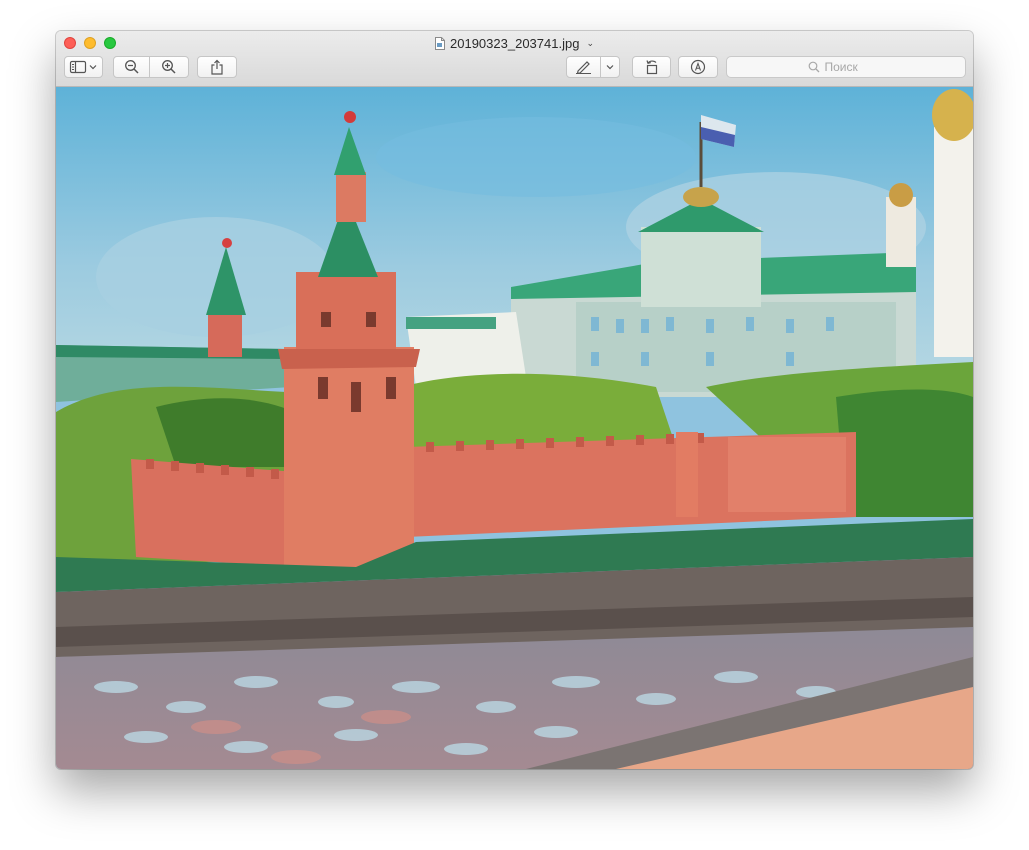  I want to click on markup-menu-button, so click(610, 67).